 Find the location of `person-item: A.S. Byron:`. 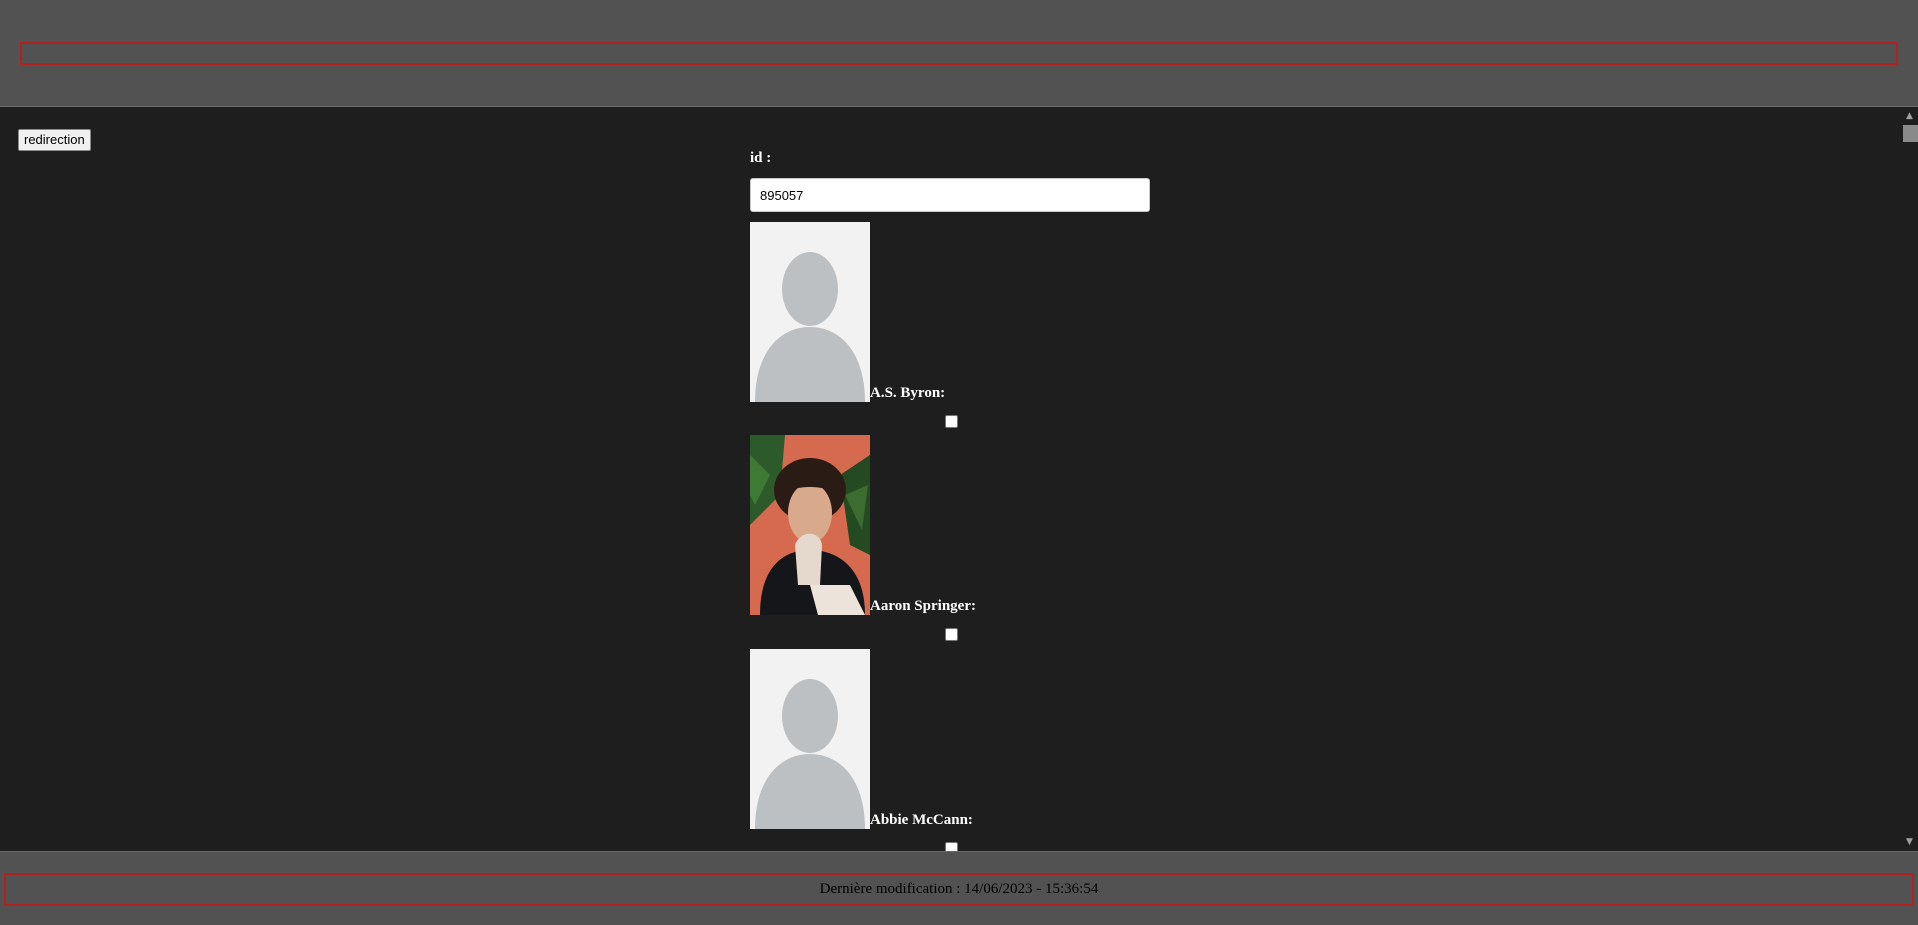

person-item: A.S. Byron: is located at coordinates (950, 329).